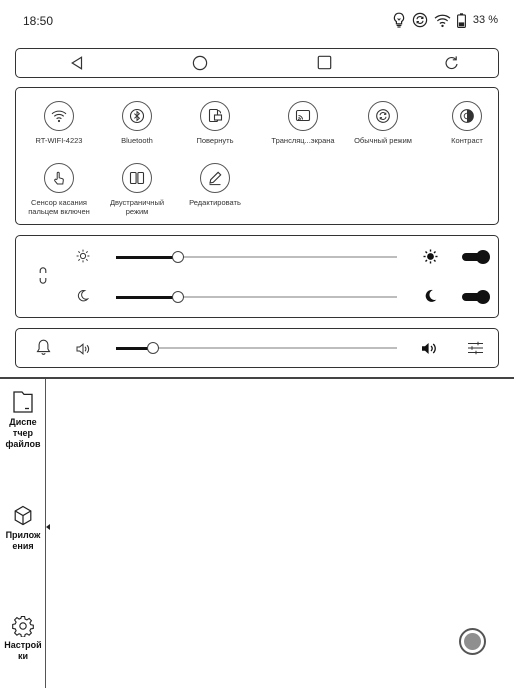 Image resolution: width=514 pixels, height=688 pixels. What do you see at coordinates (256, 297) in the screenshot?
I see `cold-light-slider` at bounding box center [256, 297].